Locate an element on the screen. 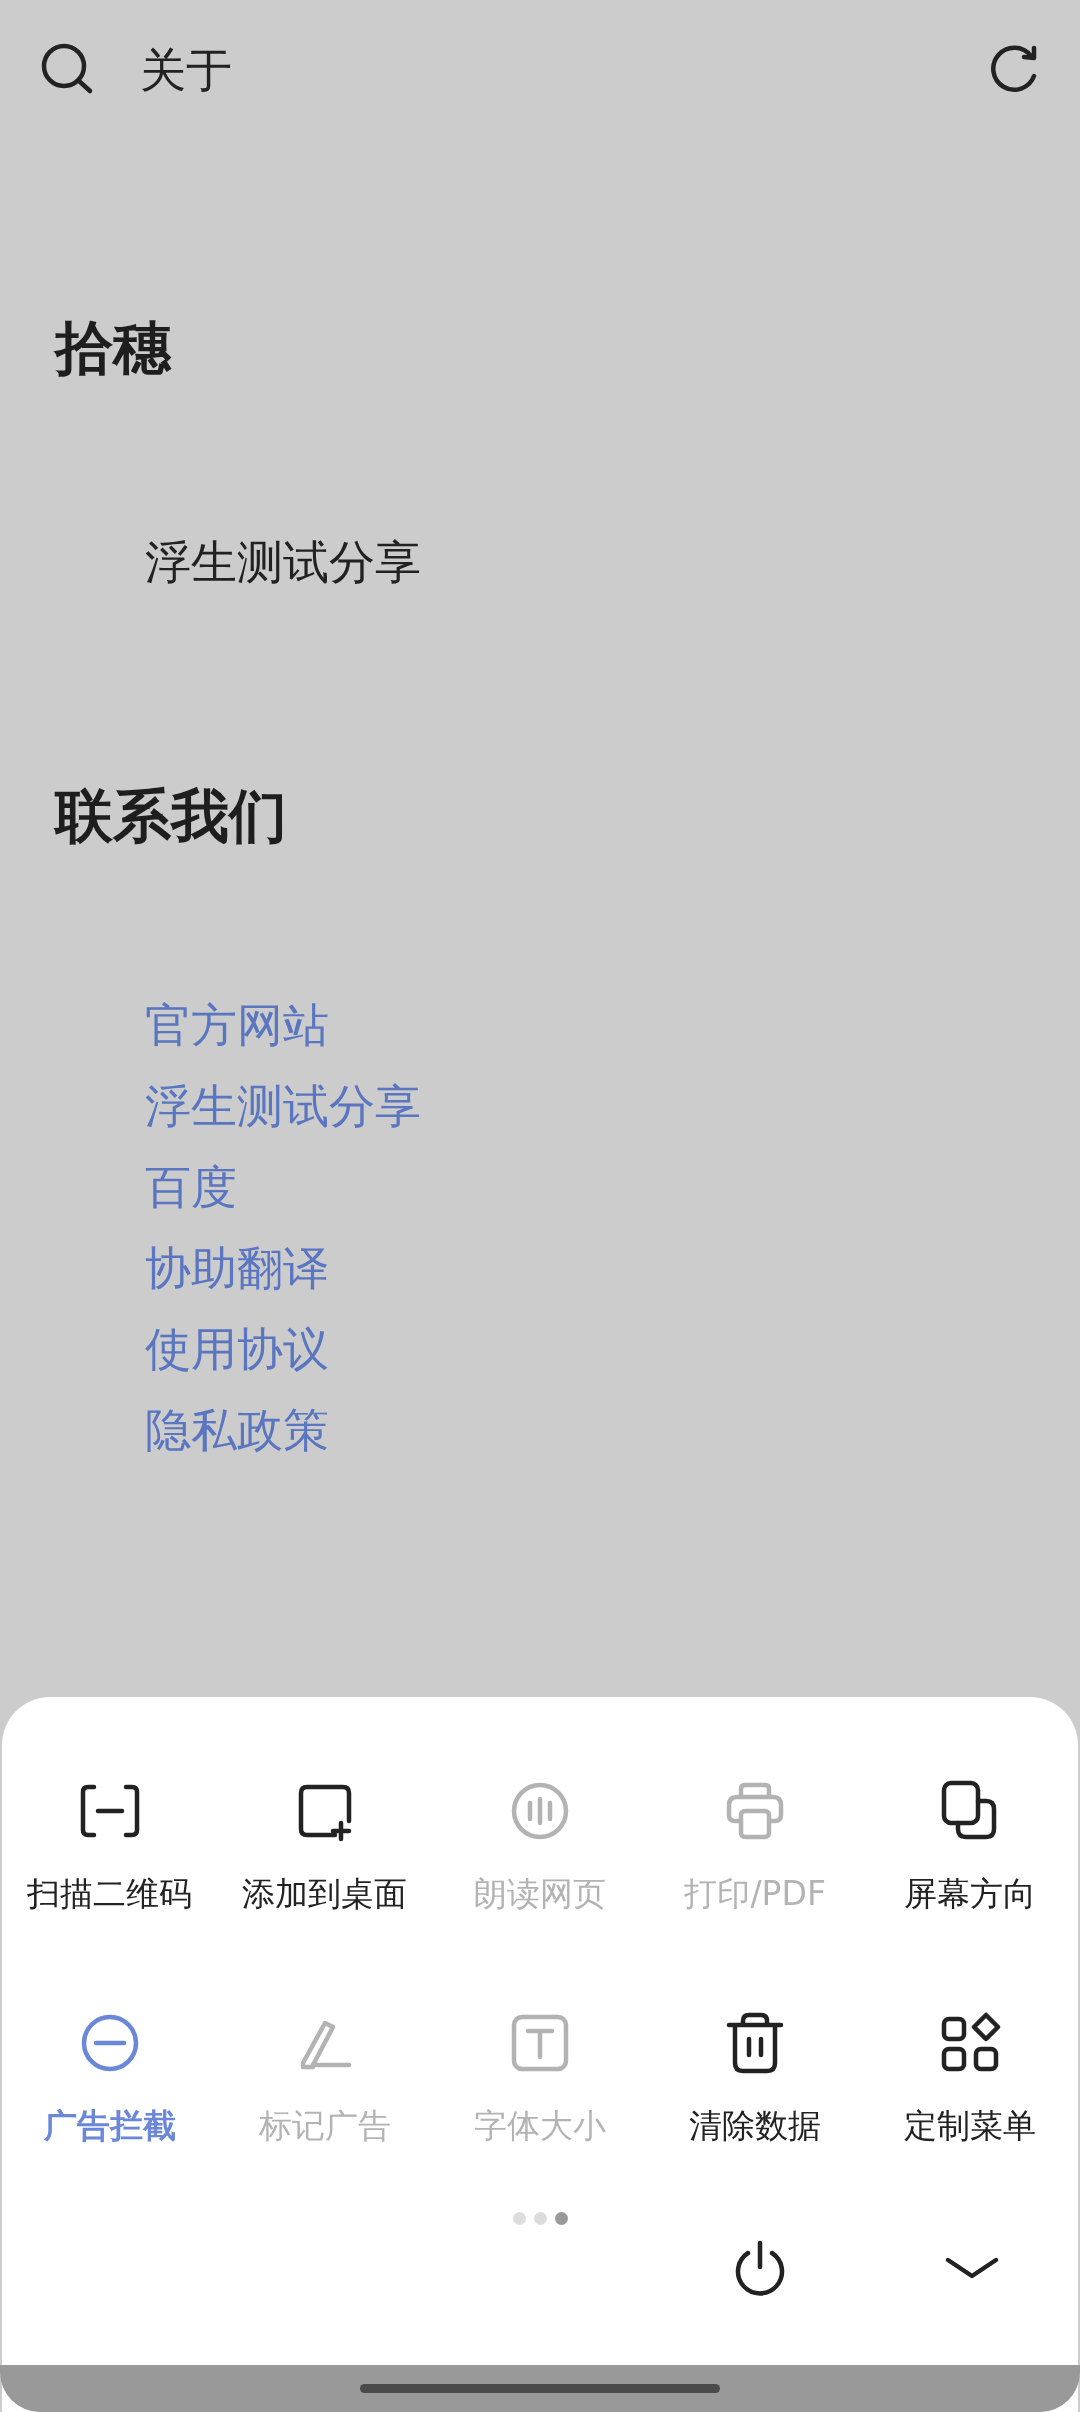 Image resolution: width=1080 pixels, height=2412 pixels. menu-item: 广告拦截 is located at coordinates (110, 2079).